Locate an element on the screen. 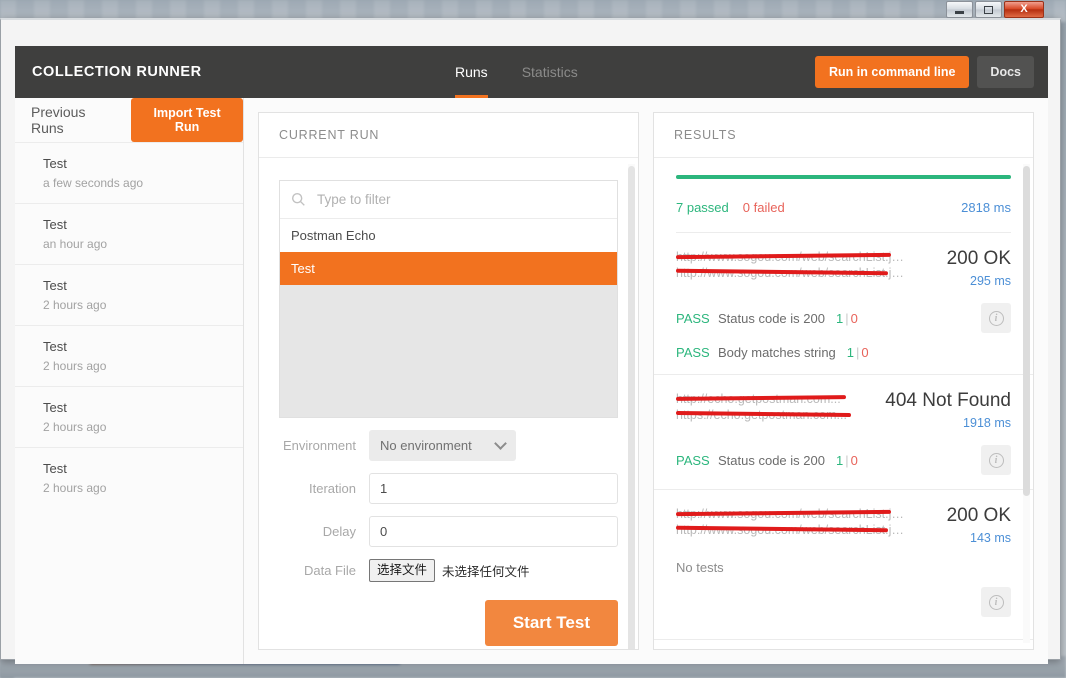  status-time: 295 ms is located at coordinates (990, 281).